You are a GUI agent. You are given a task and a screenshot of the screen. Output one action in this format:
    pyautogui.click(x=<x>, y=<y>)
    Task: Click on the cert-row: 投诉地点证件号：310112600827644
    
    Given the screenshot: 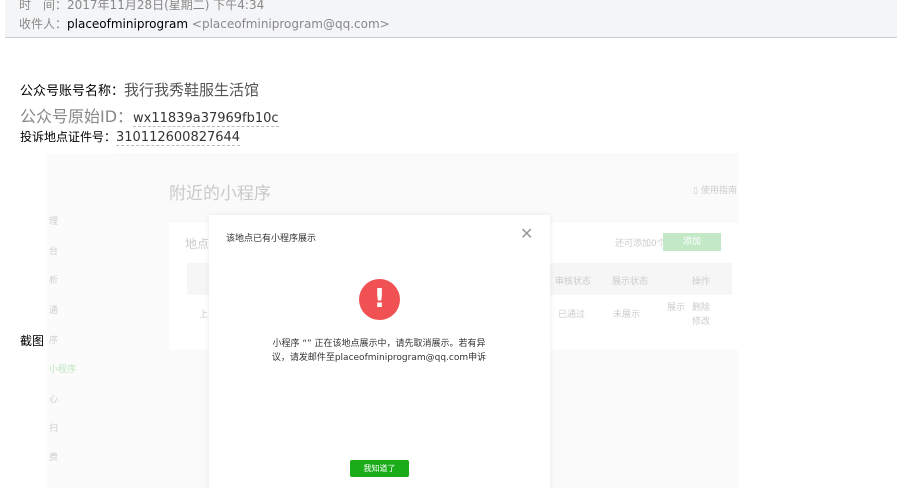 What is the action you would take?
    pyautogui.click(x=130, y=137)
    